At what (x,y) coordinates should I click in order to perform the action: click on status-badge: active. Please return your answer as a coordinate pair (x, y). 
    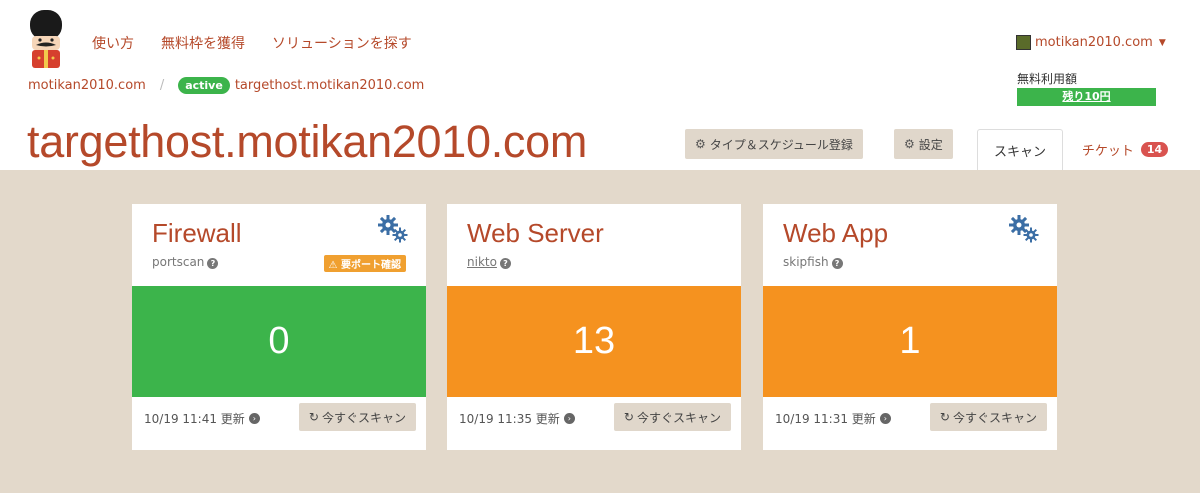
    Looking at the image, I should click on (204, 85).